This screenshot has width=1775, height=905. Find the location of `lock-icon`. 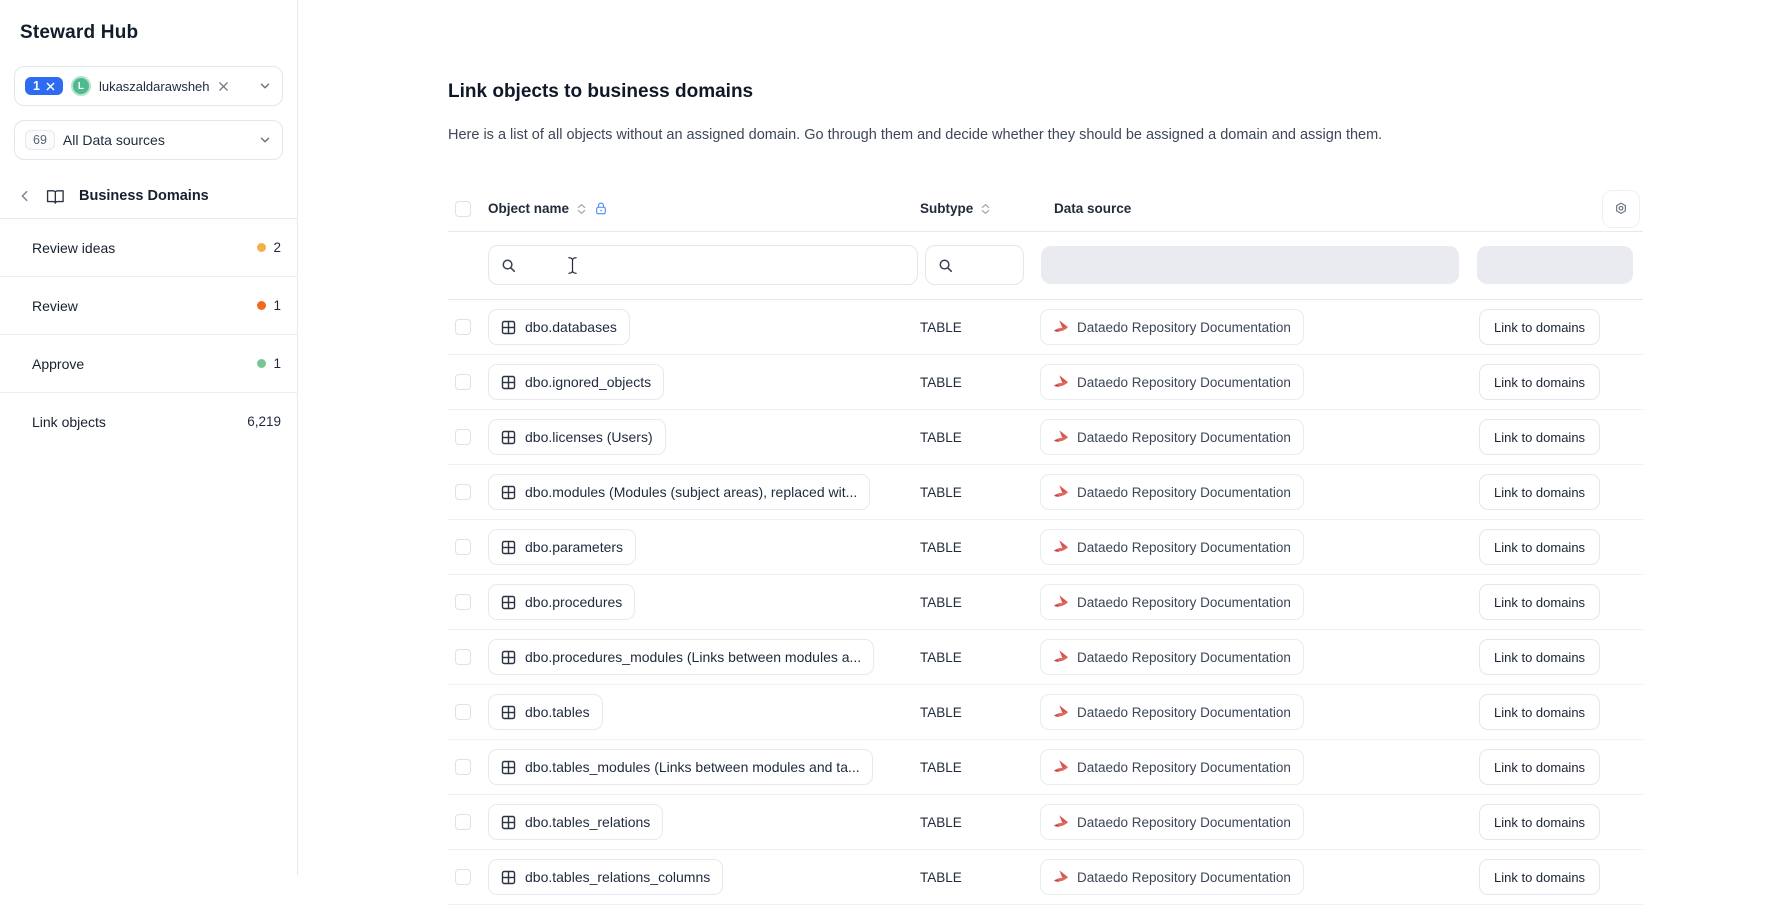

lock-icon is located at coordinates (601, 208).